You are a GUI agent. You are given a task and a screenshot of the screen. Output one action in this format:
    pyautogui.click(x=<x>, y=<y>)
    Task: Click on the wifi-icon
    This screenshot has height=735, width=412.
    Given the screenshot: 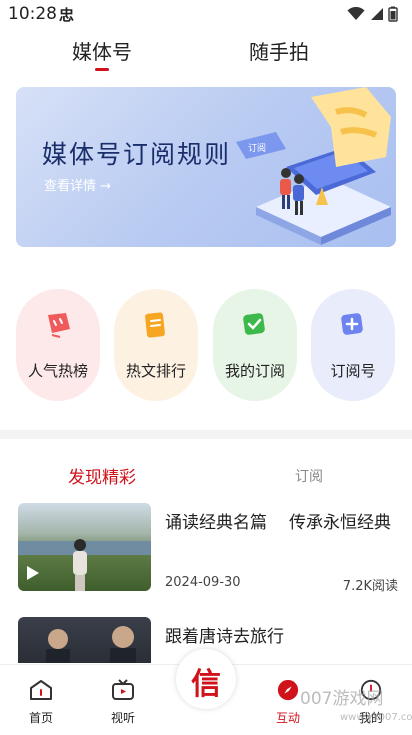 What is the action you would take?
    pyautogui.click(x=356, y=13)
    